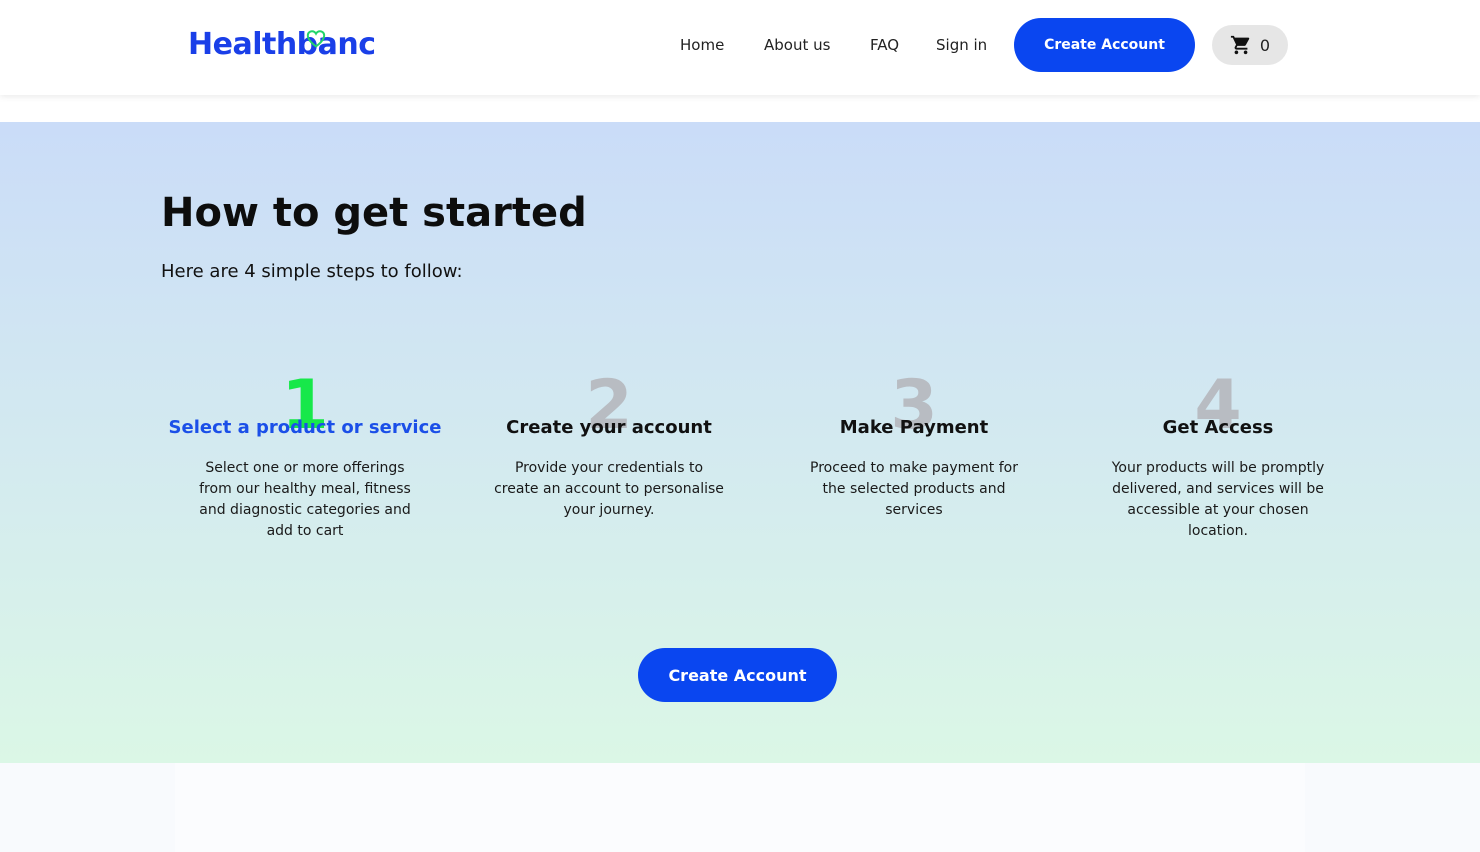  Describe the element at coordinates (884, 45) in the screenshot. I see `nav-faq: FAQ` at that location.